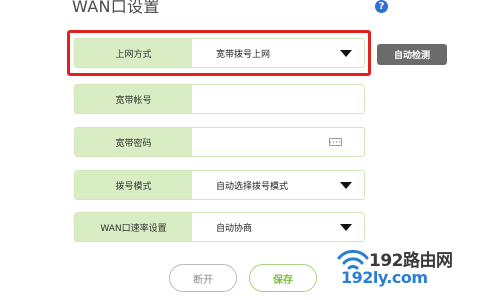 This screenshot has width=480, height=300. I want to click on highlight-box, so click(219, 53).